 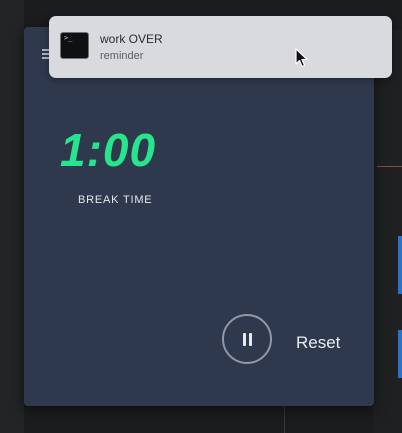 What do you see at coordinates (389, 166) in the screenshot?
I see `background-app-line` at bounding box center [389, 166].